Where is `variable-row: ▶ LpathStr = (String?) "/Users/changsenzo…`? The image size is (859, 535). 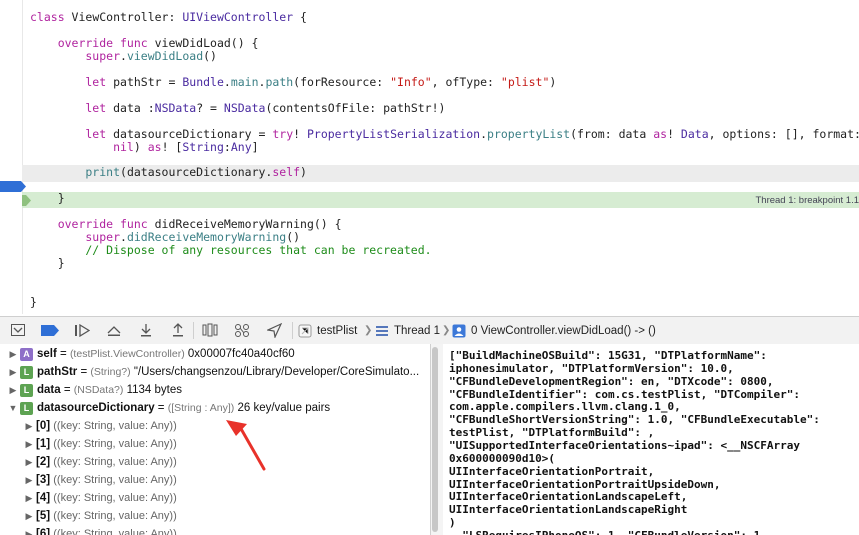 variable-row: ▶ LpathStr = (String?) "/Users/changsenzo… is located at coordinates (213, 372).